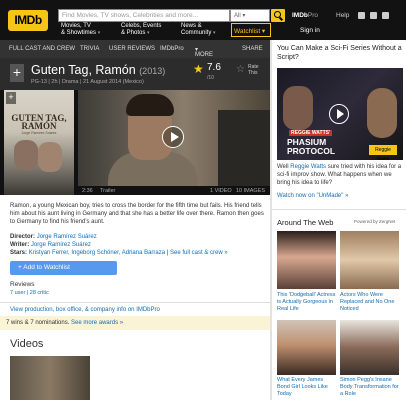 The width and height of the screenshot is (406, 400). Describe the element at coordinates (191, 26) in the screenshot. I see `nav-news-line1: News &` at that location.